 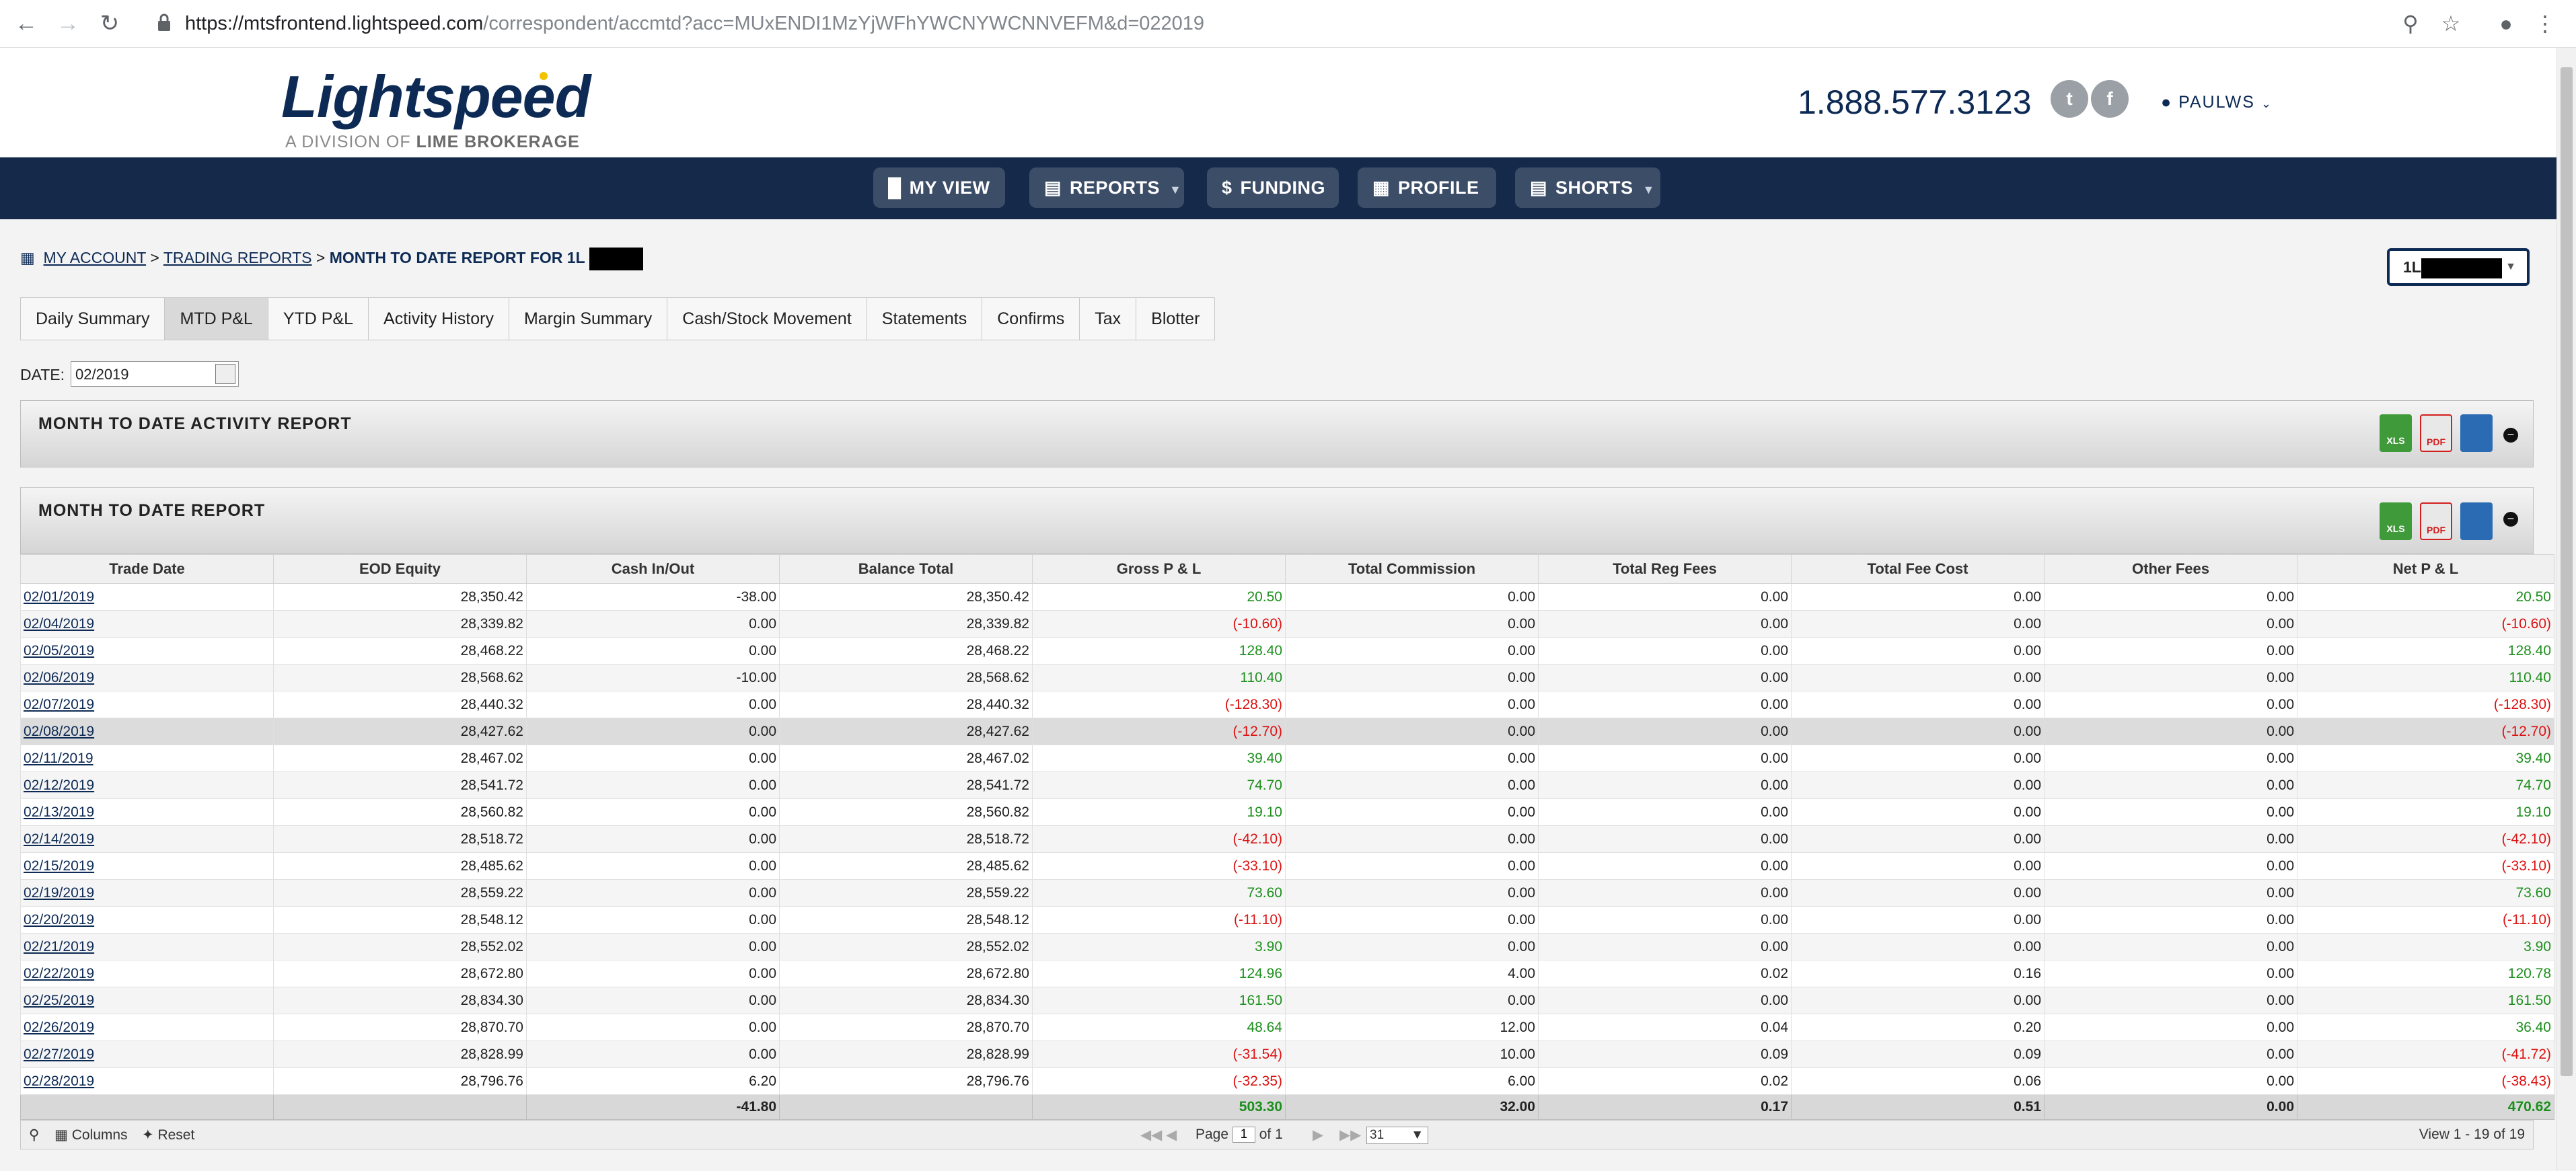 What do you see at coordinates (439, 318) in the screenshot?
I see `tab-activity-history: Activity History` at bounding box center [439, 318].